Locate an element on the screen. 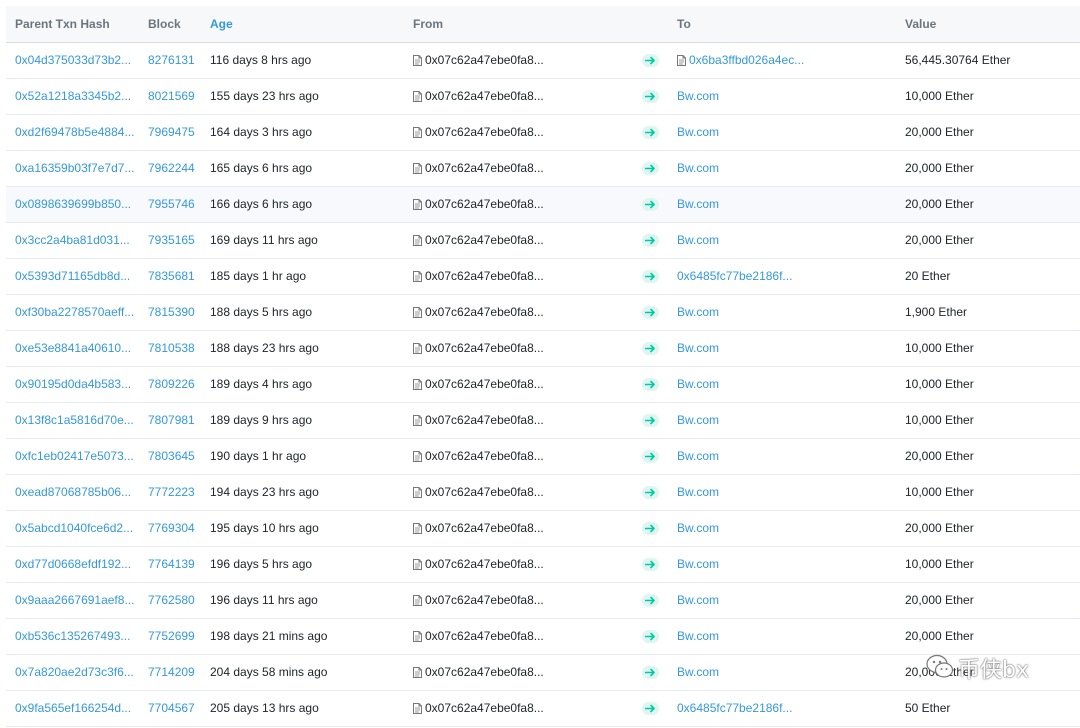 The image size is (1080, 728). block-link: 7815390 is located at coordinates (171, 312).